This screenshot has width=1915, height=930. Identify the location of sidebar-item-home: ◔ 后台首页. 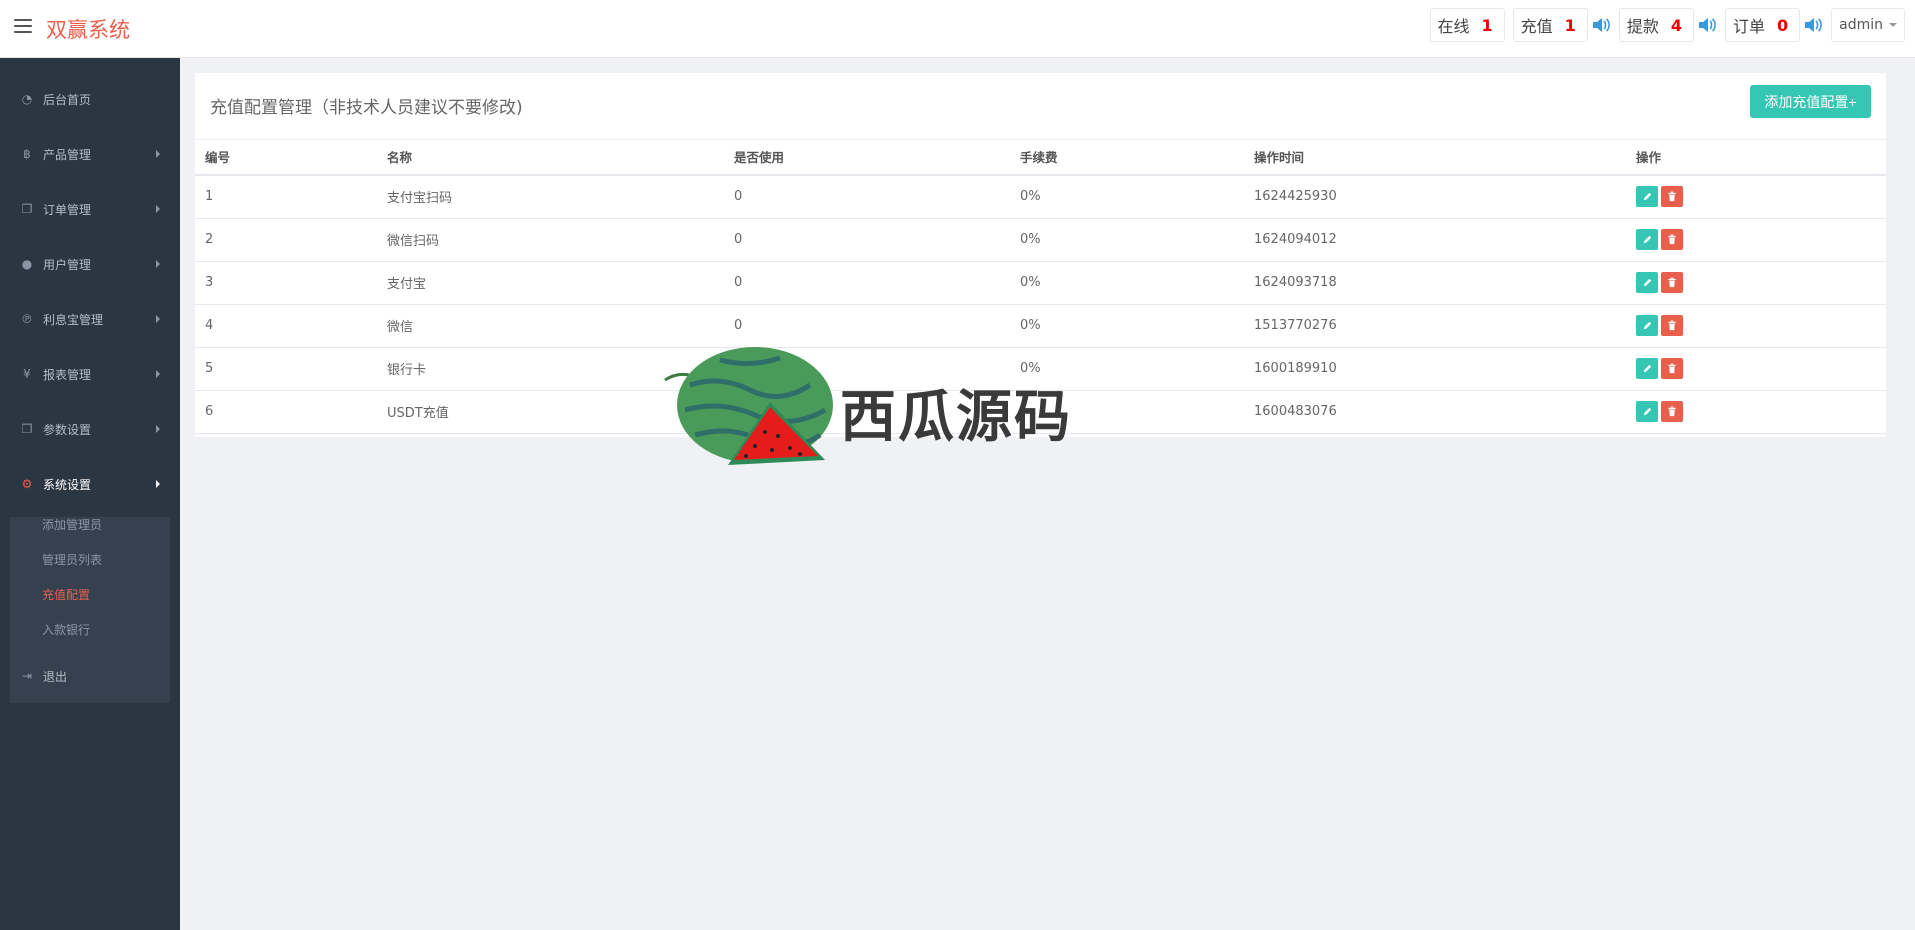
(90, 99).